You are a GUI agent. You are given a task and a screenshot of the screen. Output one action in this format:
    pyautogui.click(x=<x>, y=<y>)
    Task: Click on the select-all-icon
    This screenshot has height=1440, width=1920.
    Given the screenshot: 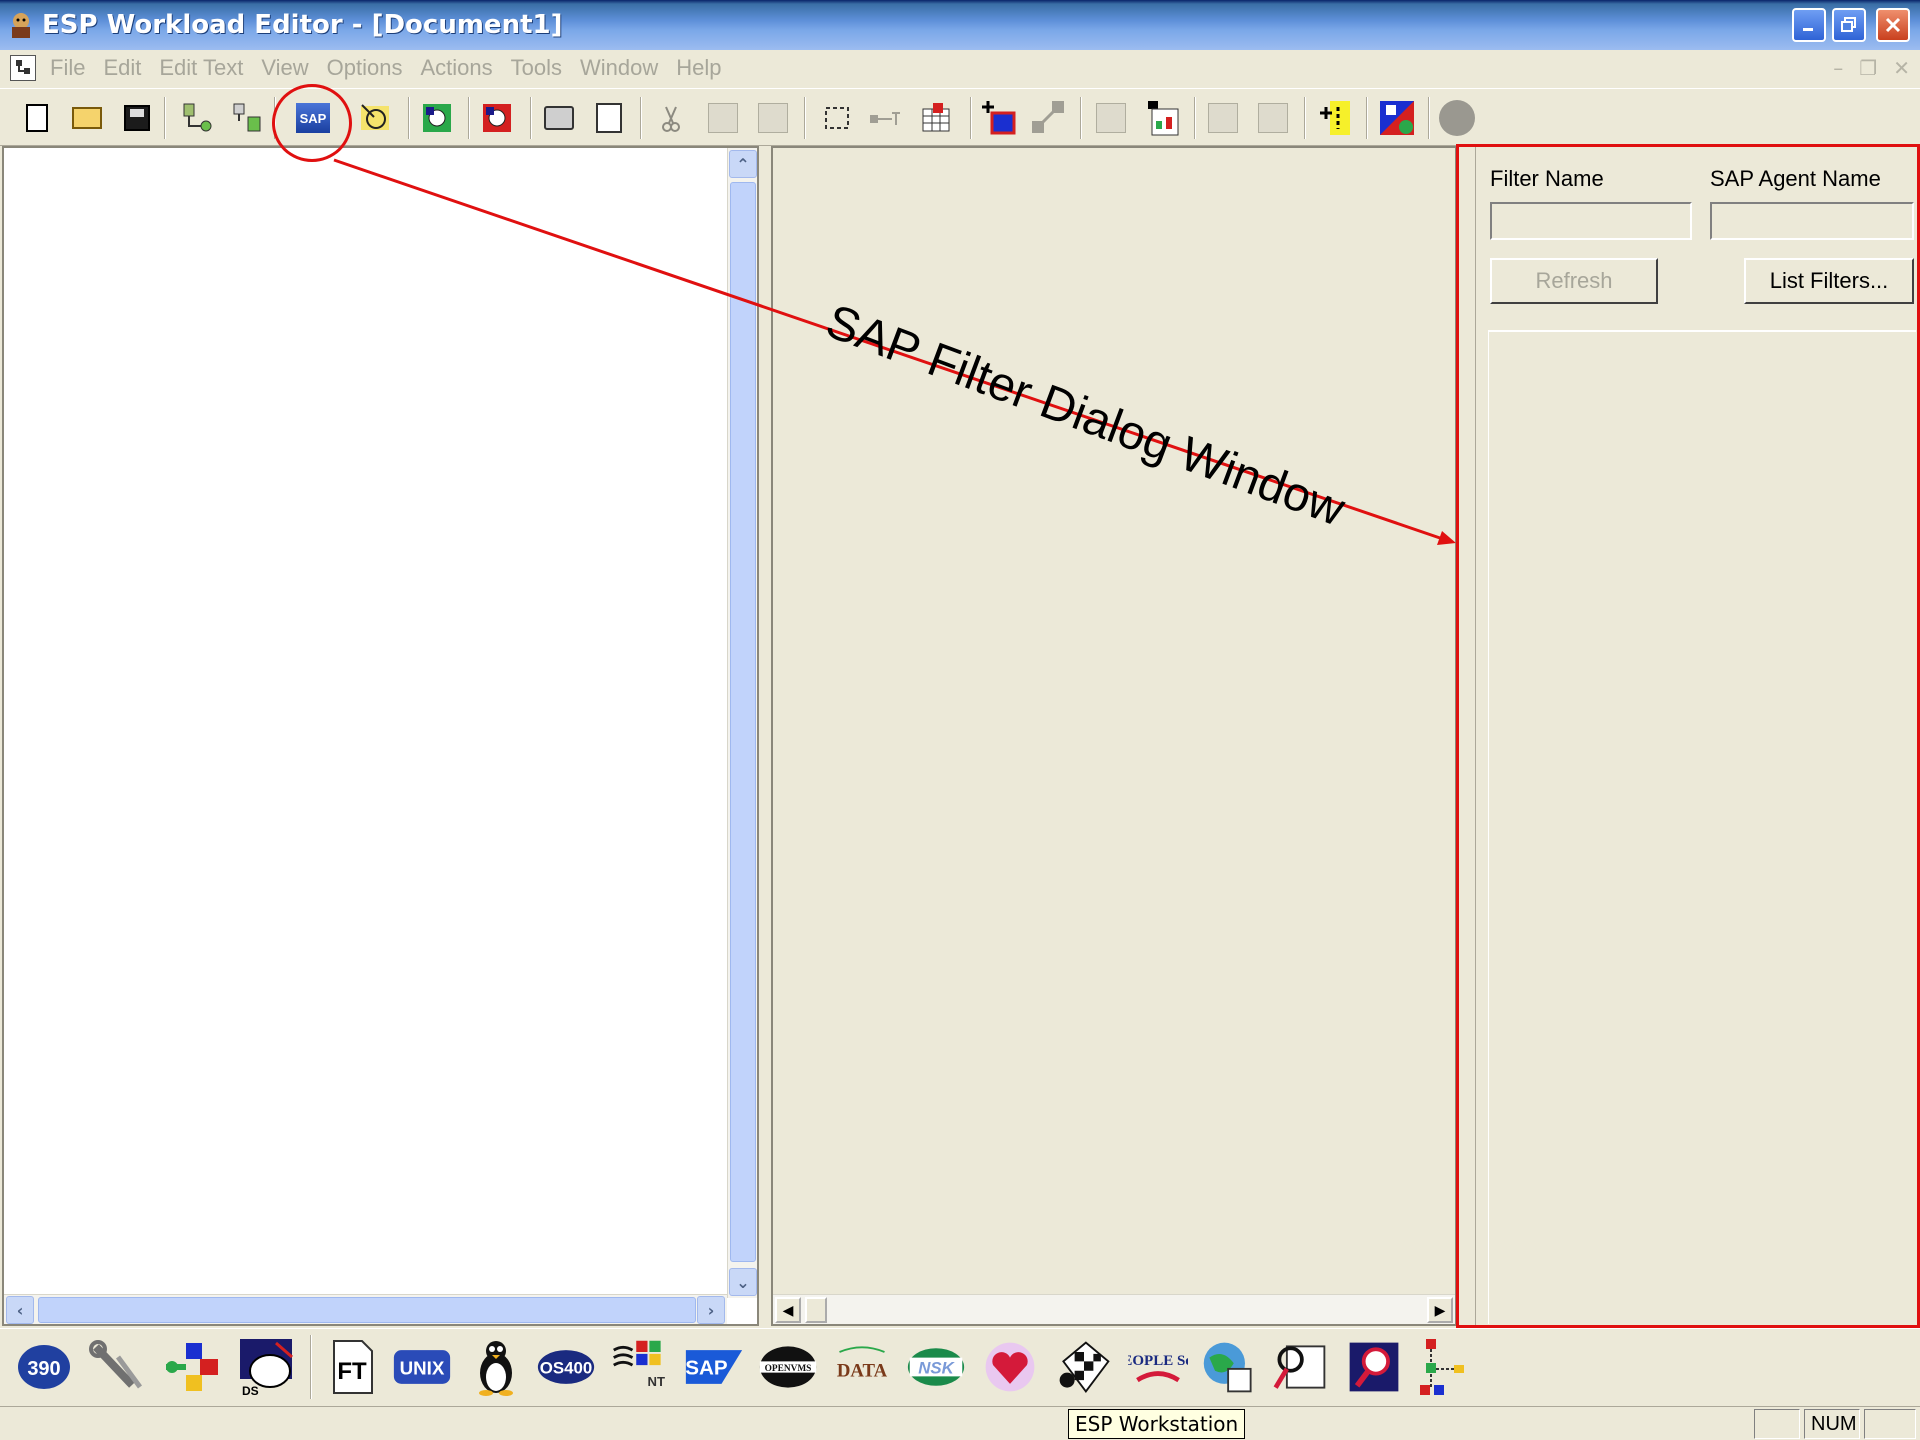 What is the action you would take?
    pyautogui.click(x=837, y=118)
    